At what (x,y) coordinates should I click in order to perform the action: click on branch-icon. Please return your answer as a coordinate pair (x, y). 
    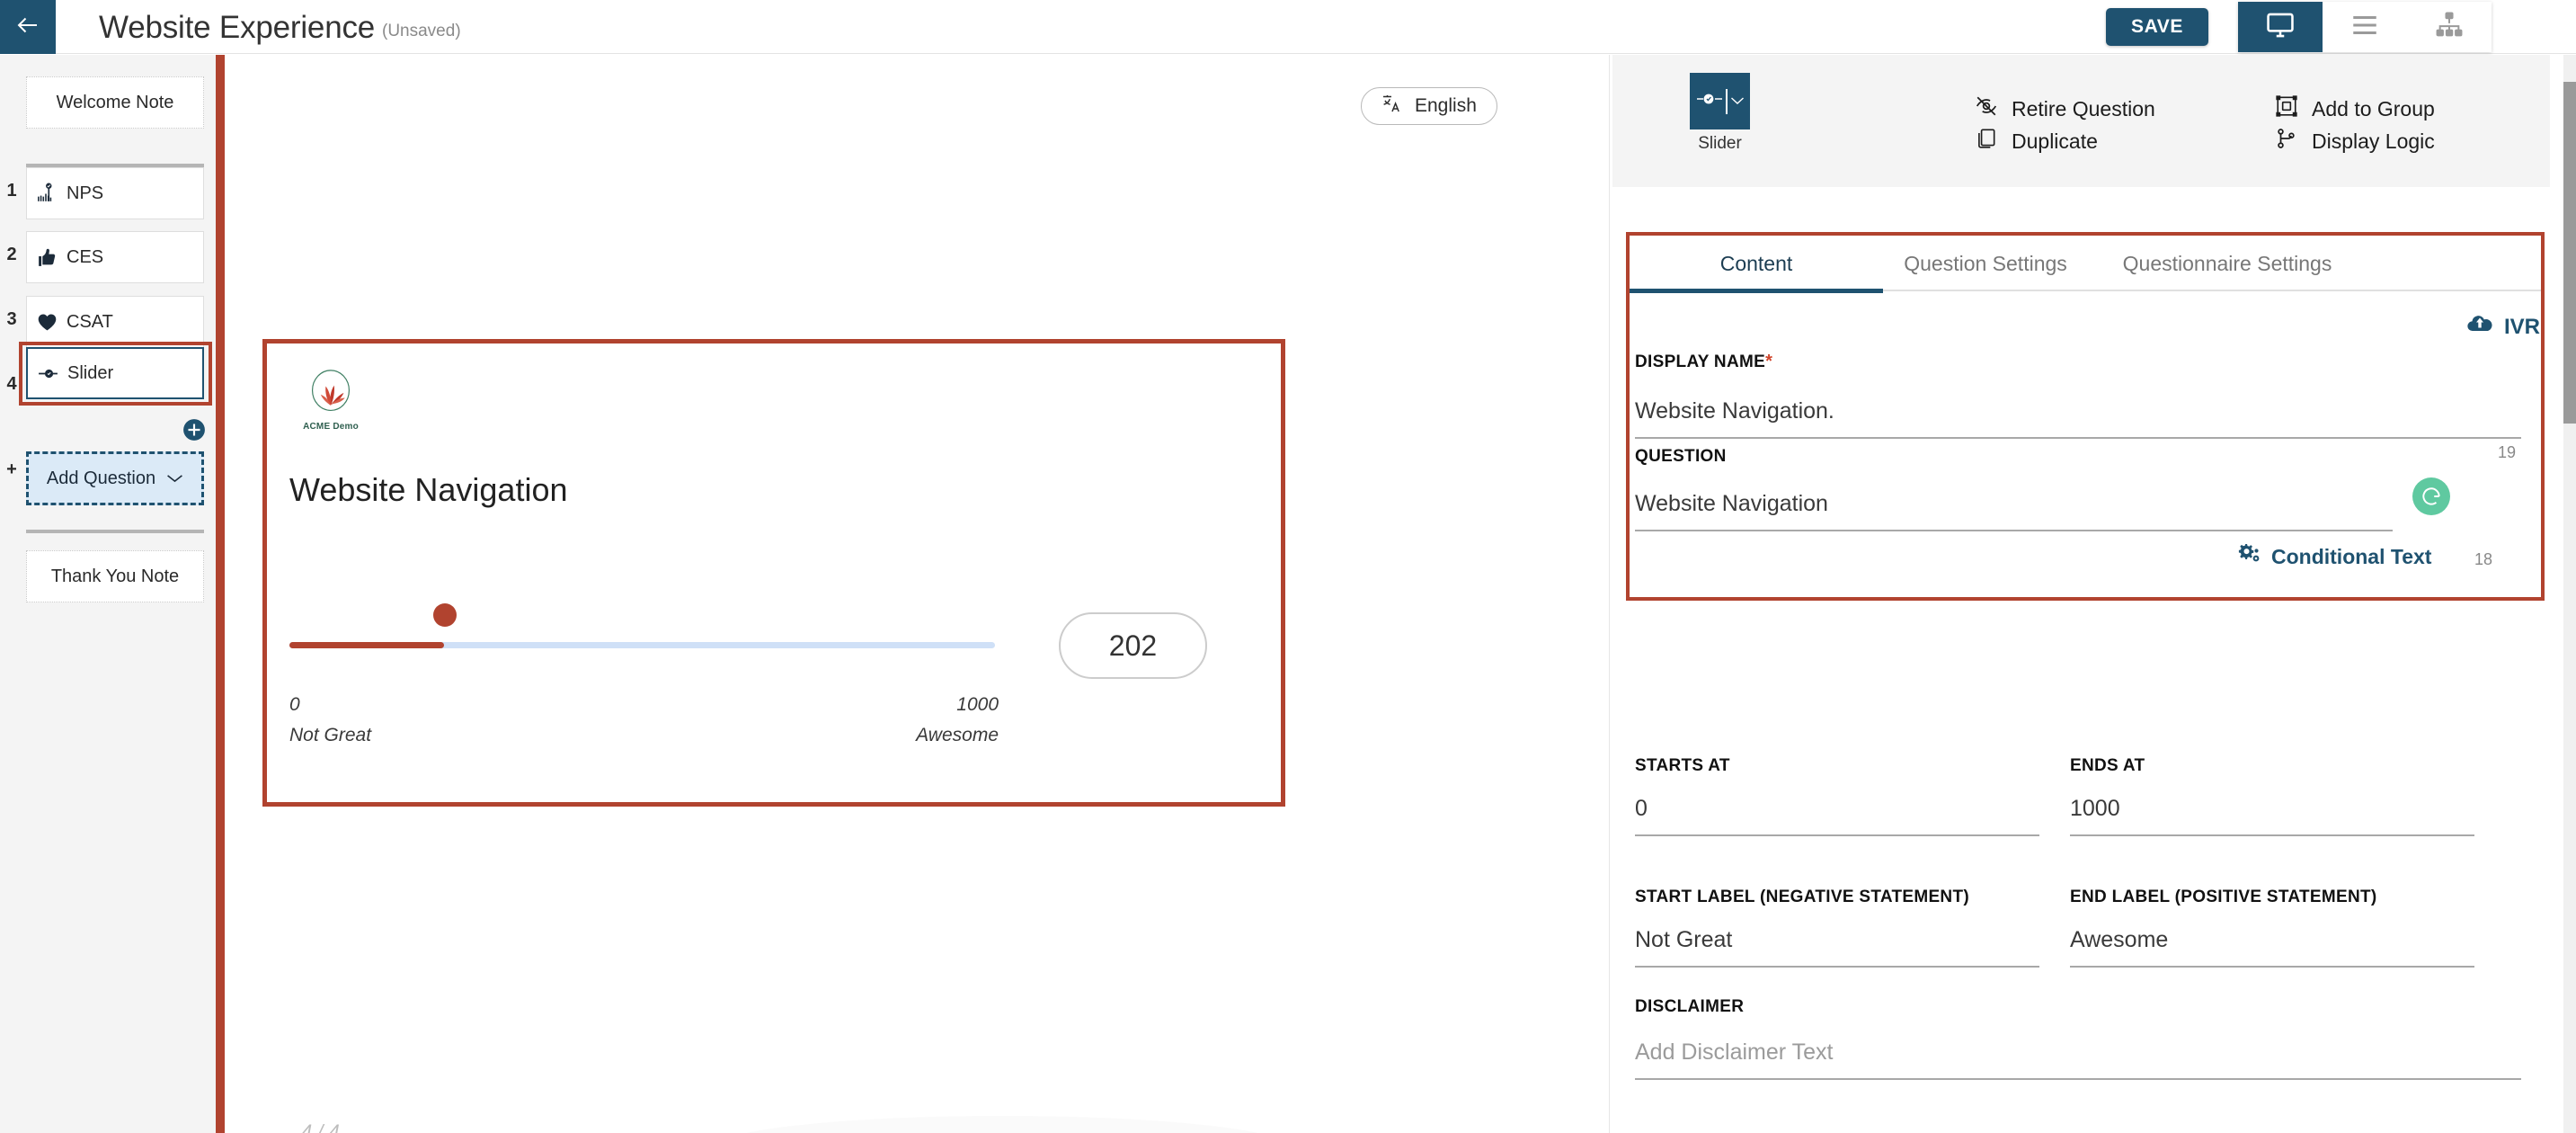
    Looking at the image, I should click on (2286, 141).